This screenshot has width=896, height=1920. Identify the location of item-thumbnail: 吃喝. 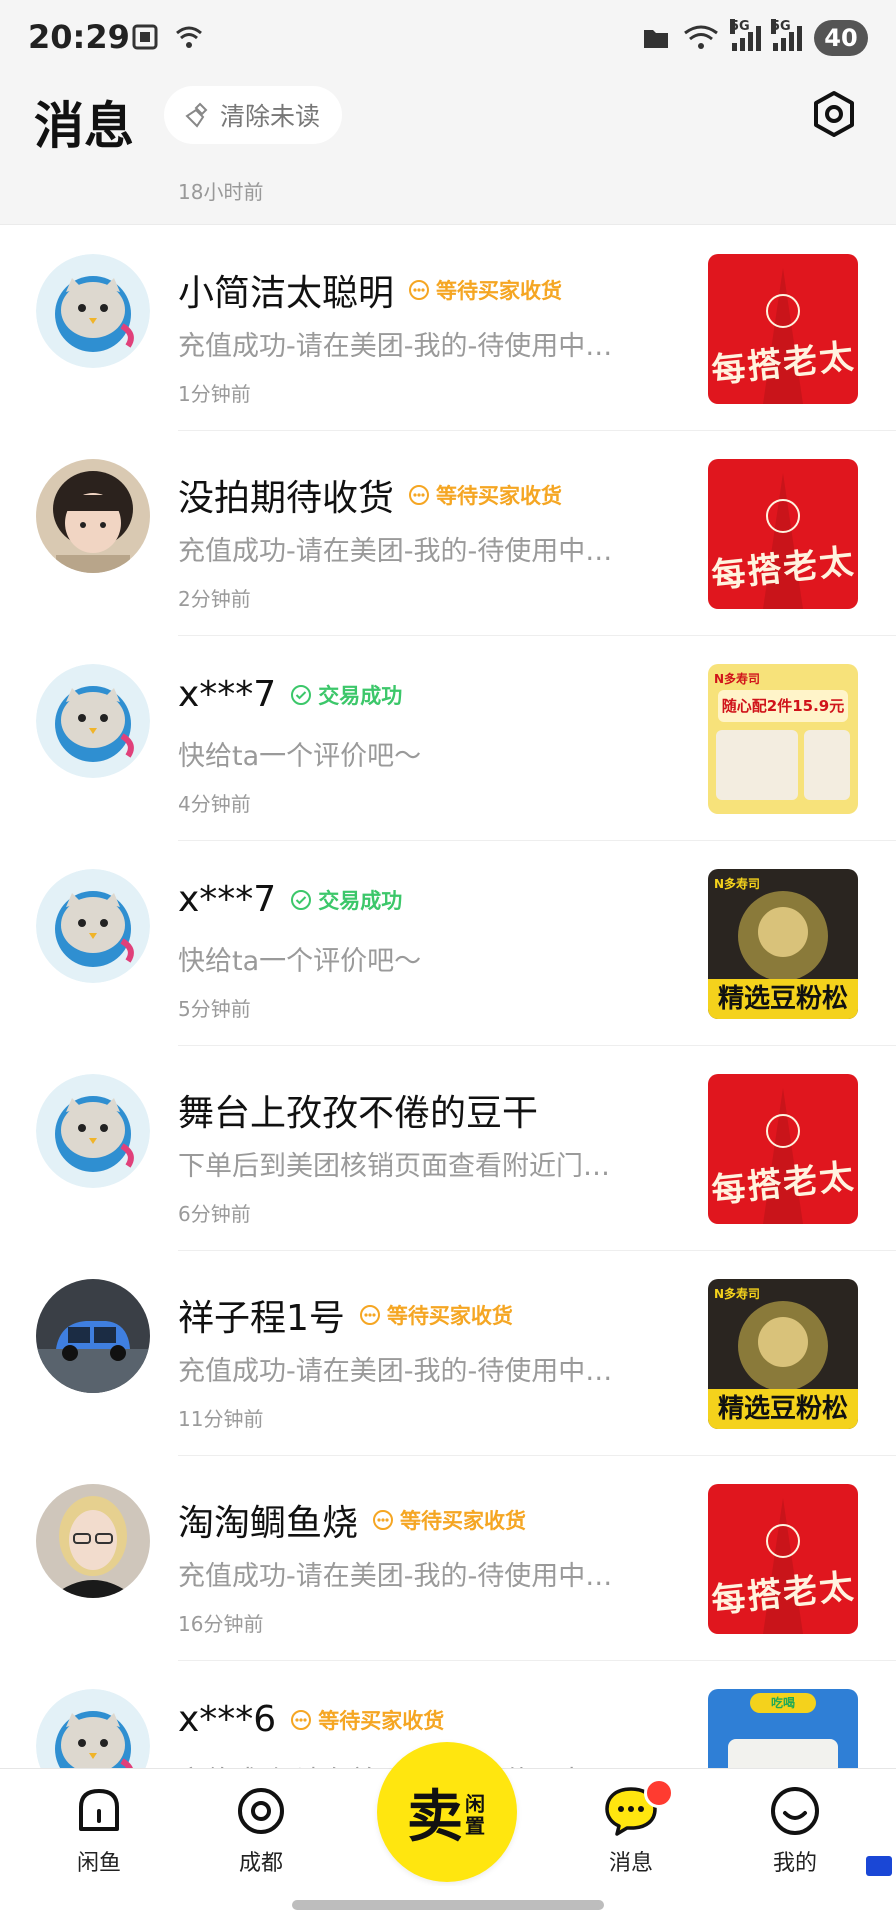
(783, 1728).